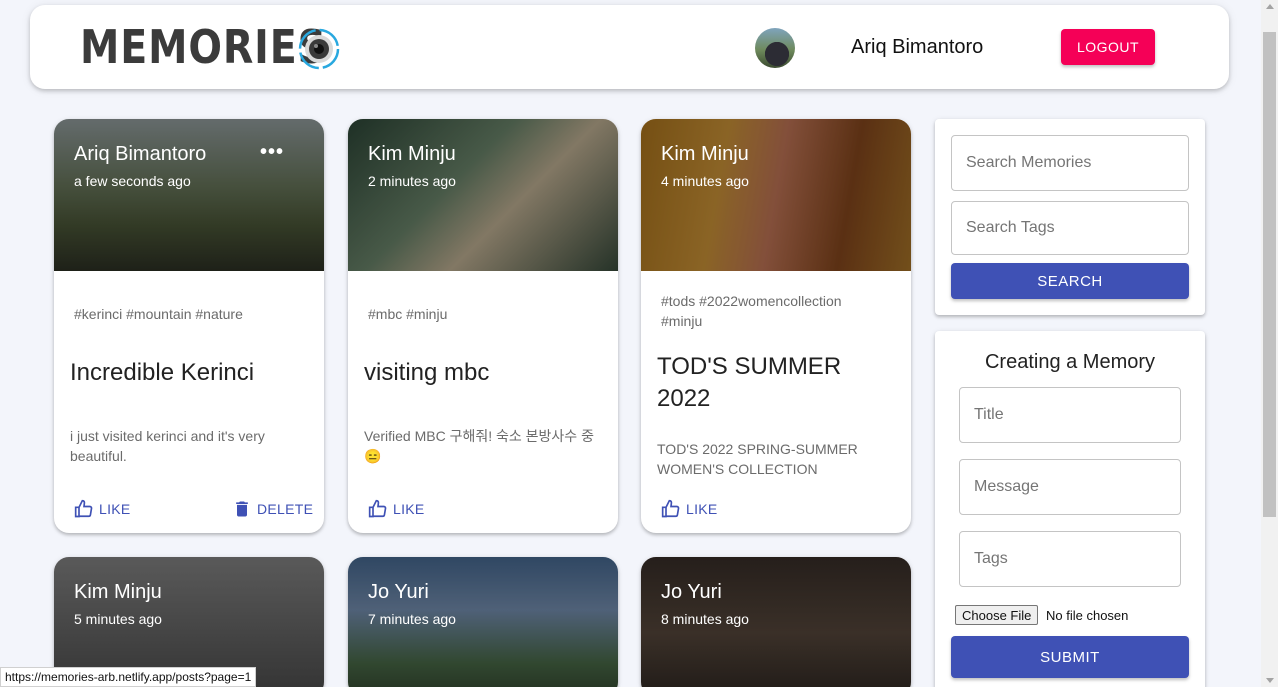  Describe the element at coordinates (1070, 163) in the screenshot. I see `search-memories-input` at that location.